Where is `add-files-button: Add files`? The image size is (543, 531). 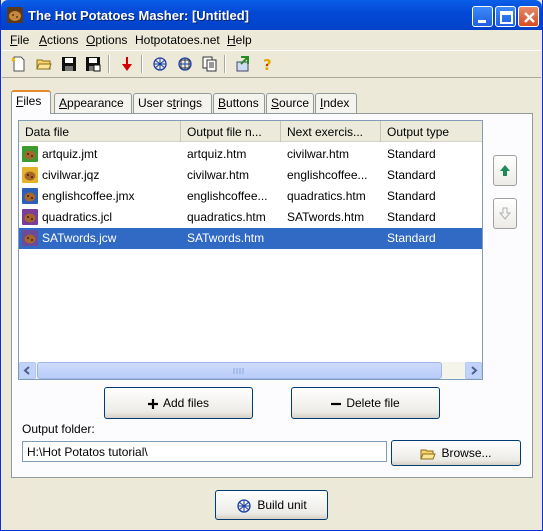 add-files-button: Add files is located at coordinates (178, 403).